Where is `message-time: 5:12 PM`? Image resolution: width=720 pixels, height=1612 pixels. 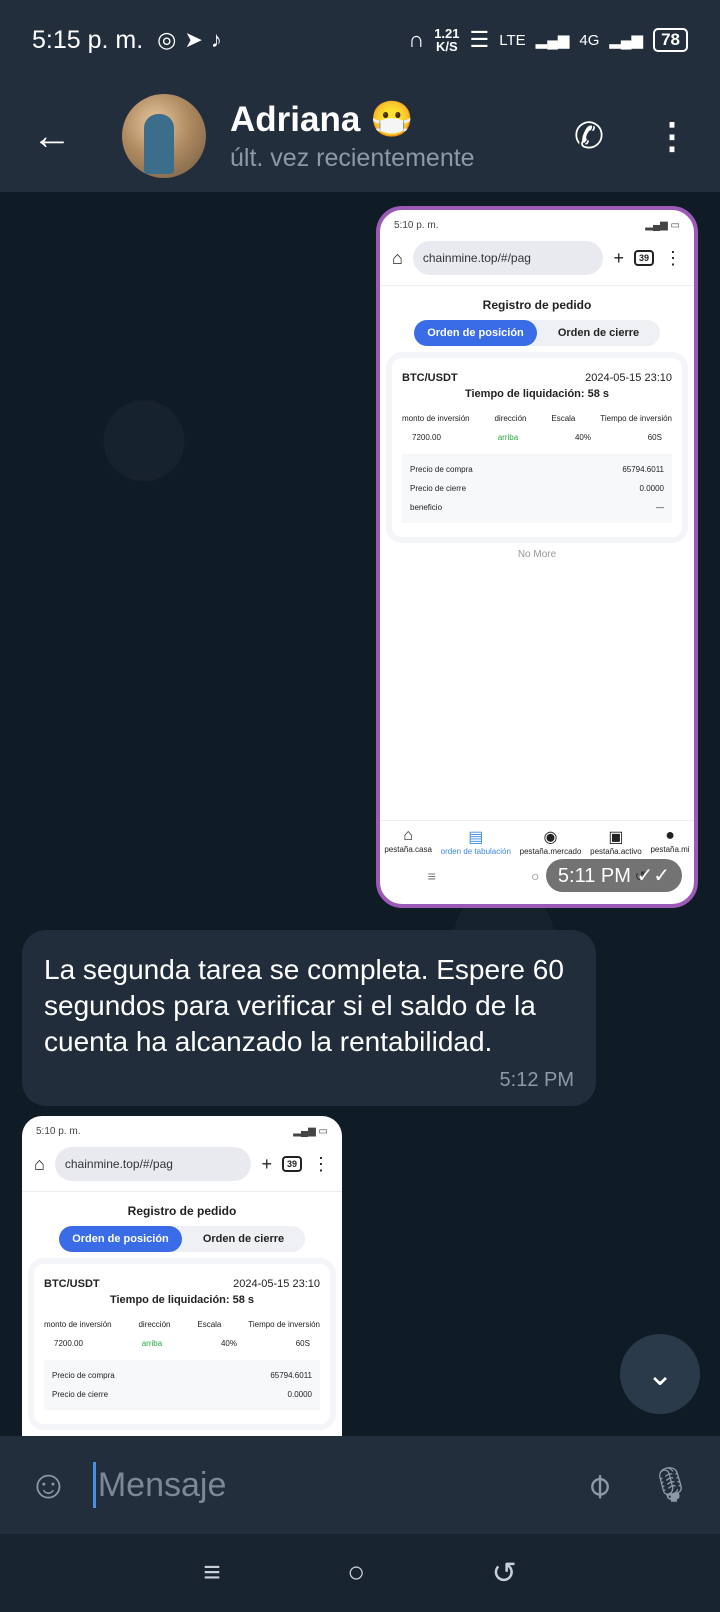
message-time: 5:12 PM is located at coordinates (536, 1080).